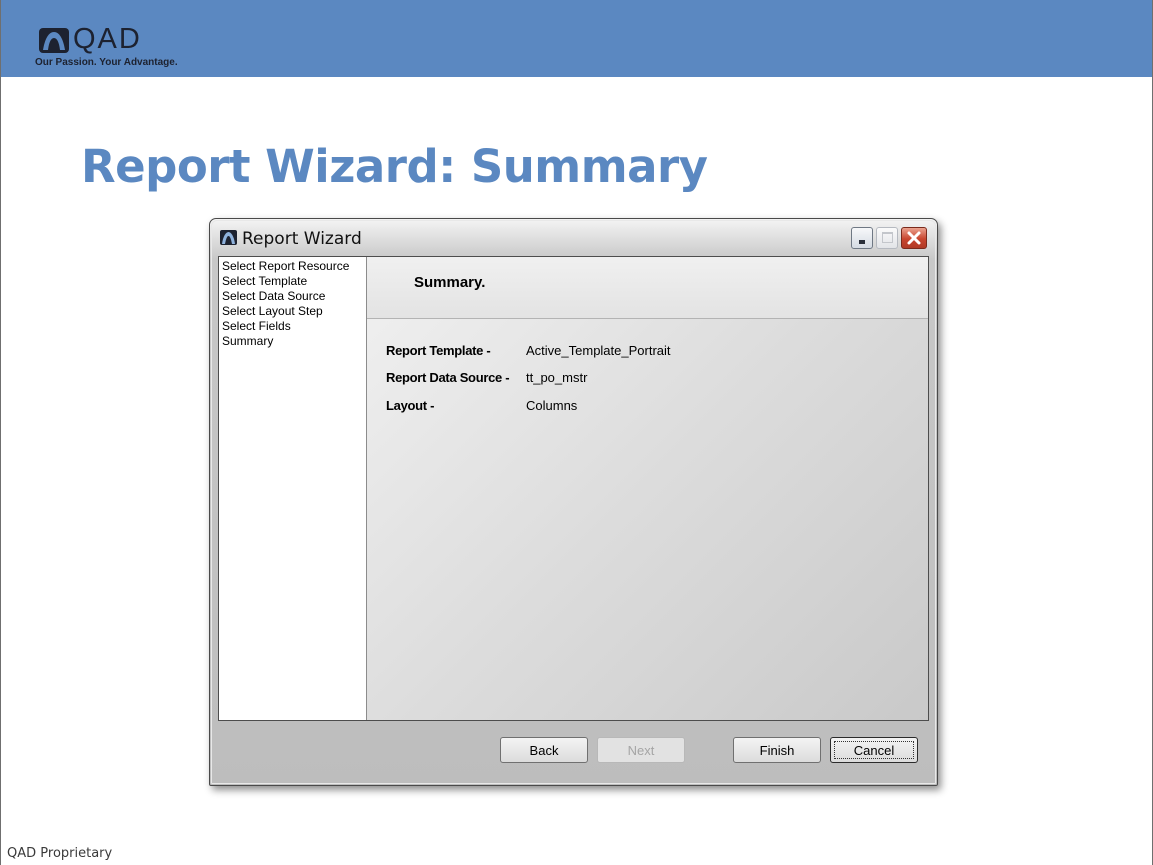  What do you see at coordinates (576, 38) in the screenshot?
I see `header-banner: QAD Our Passion. Your Advantage.` at bounding box center [576, 38].